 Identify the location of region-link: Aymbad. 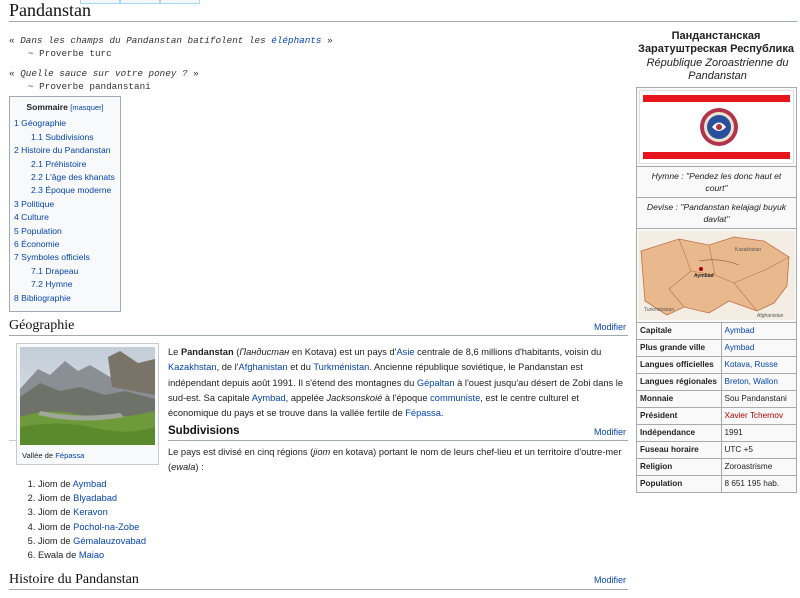
(90, 484).